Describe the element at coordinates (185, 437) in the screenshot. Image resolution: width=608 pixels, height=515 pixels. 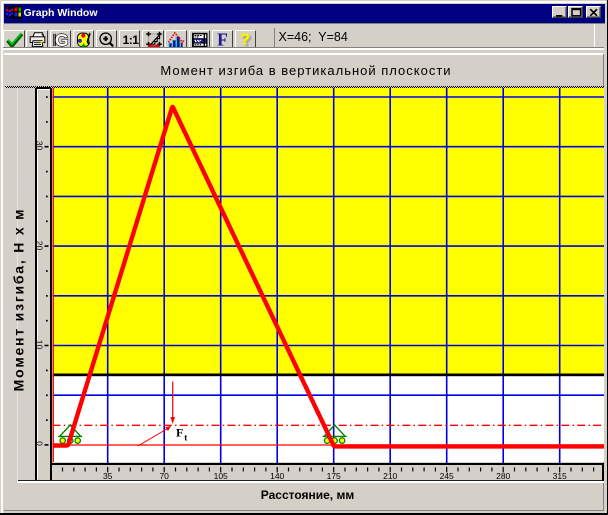
I see `svg-text: t` at that location.